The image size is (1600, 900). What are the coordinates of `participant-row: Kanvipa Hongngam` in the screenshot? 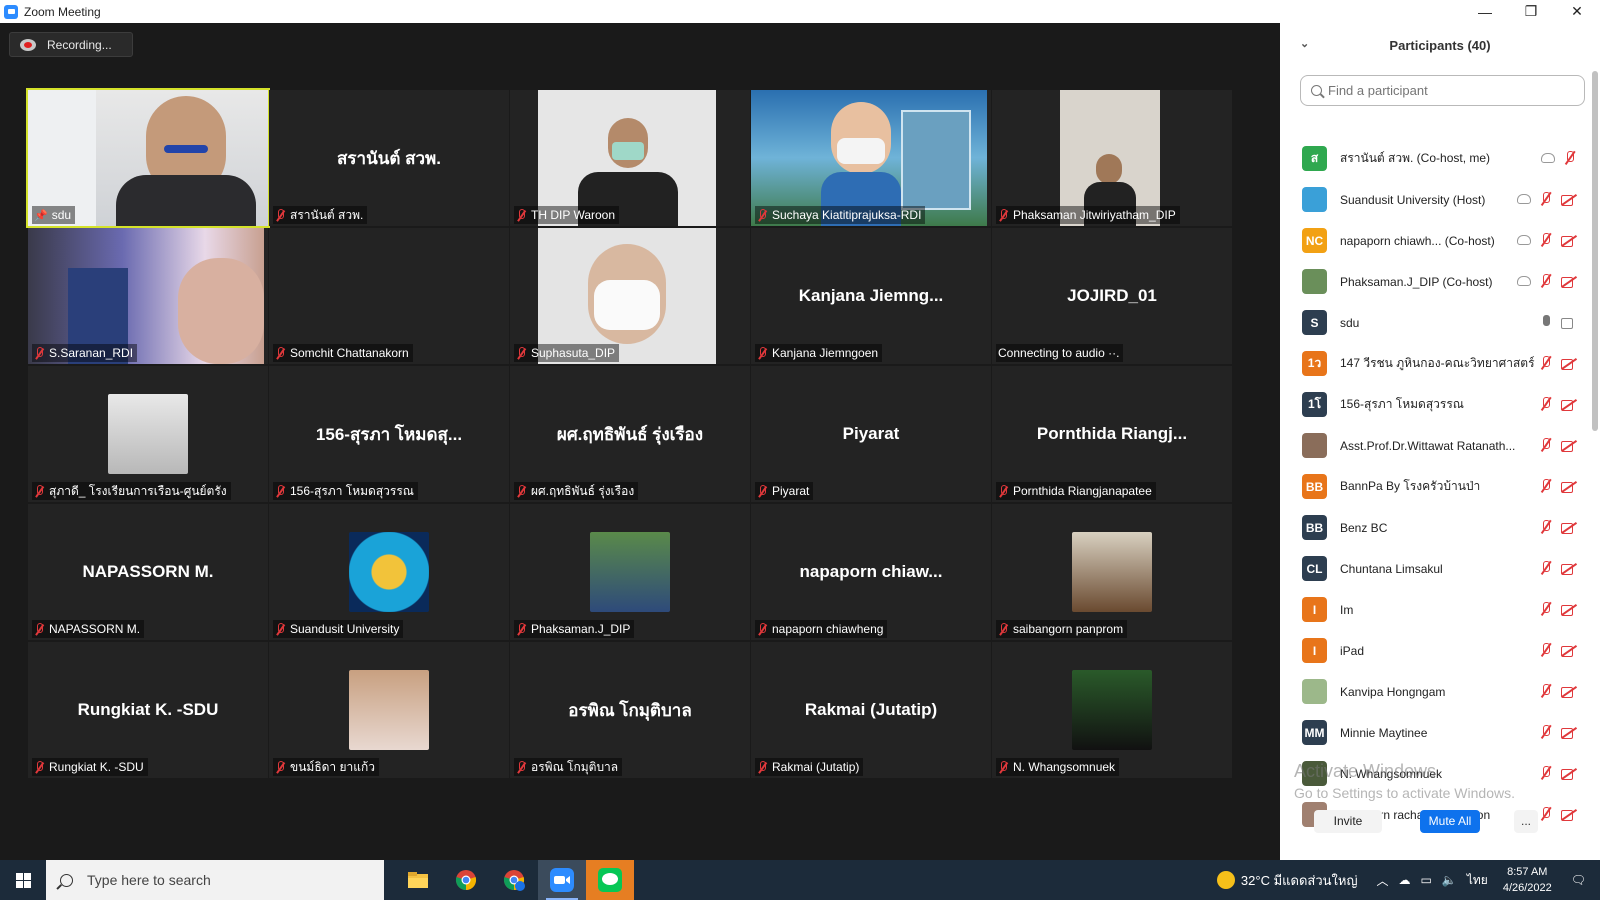 It's located at (1432, 691).